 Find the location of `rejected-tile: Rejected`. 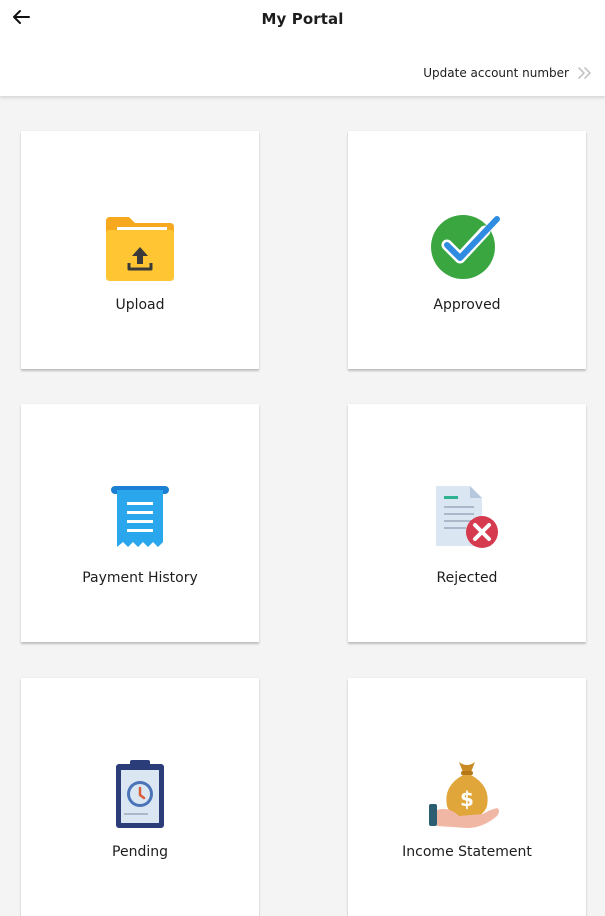

rejected-tile: Rejected is located at coordinates (467, 523).